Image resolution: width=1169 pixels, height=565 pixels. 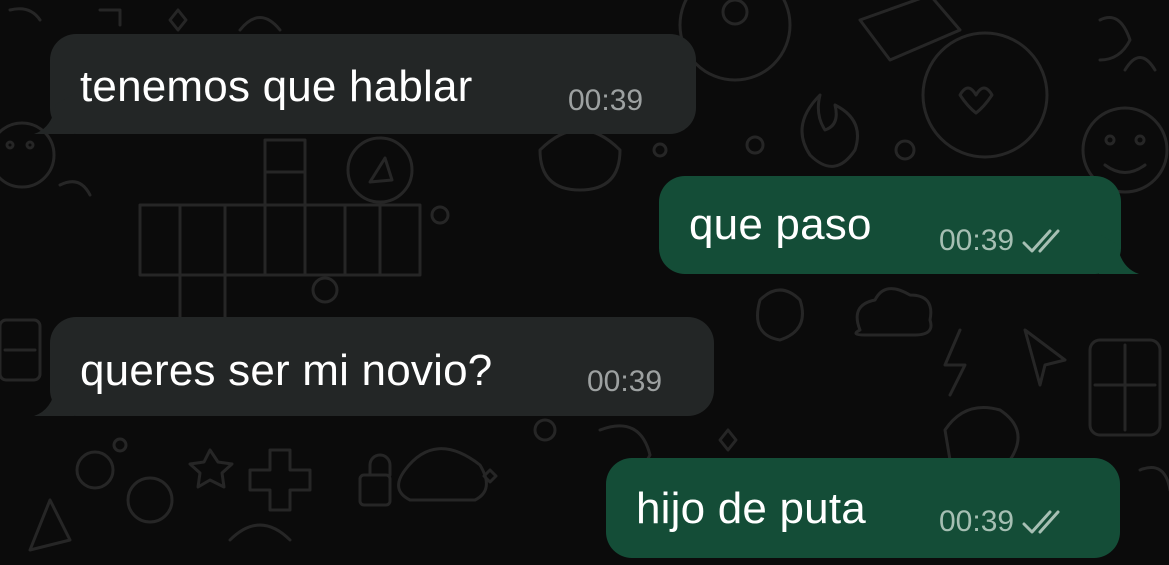 What do you see at coordinates (751, 508) in the screenshot?
I see `message-text: hijo de puta` at bounding box center [751, 508].